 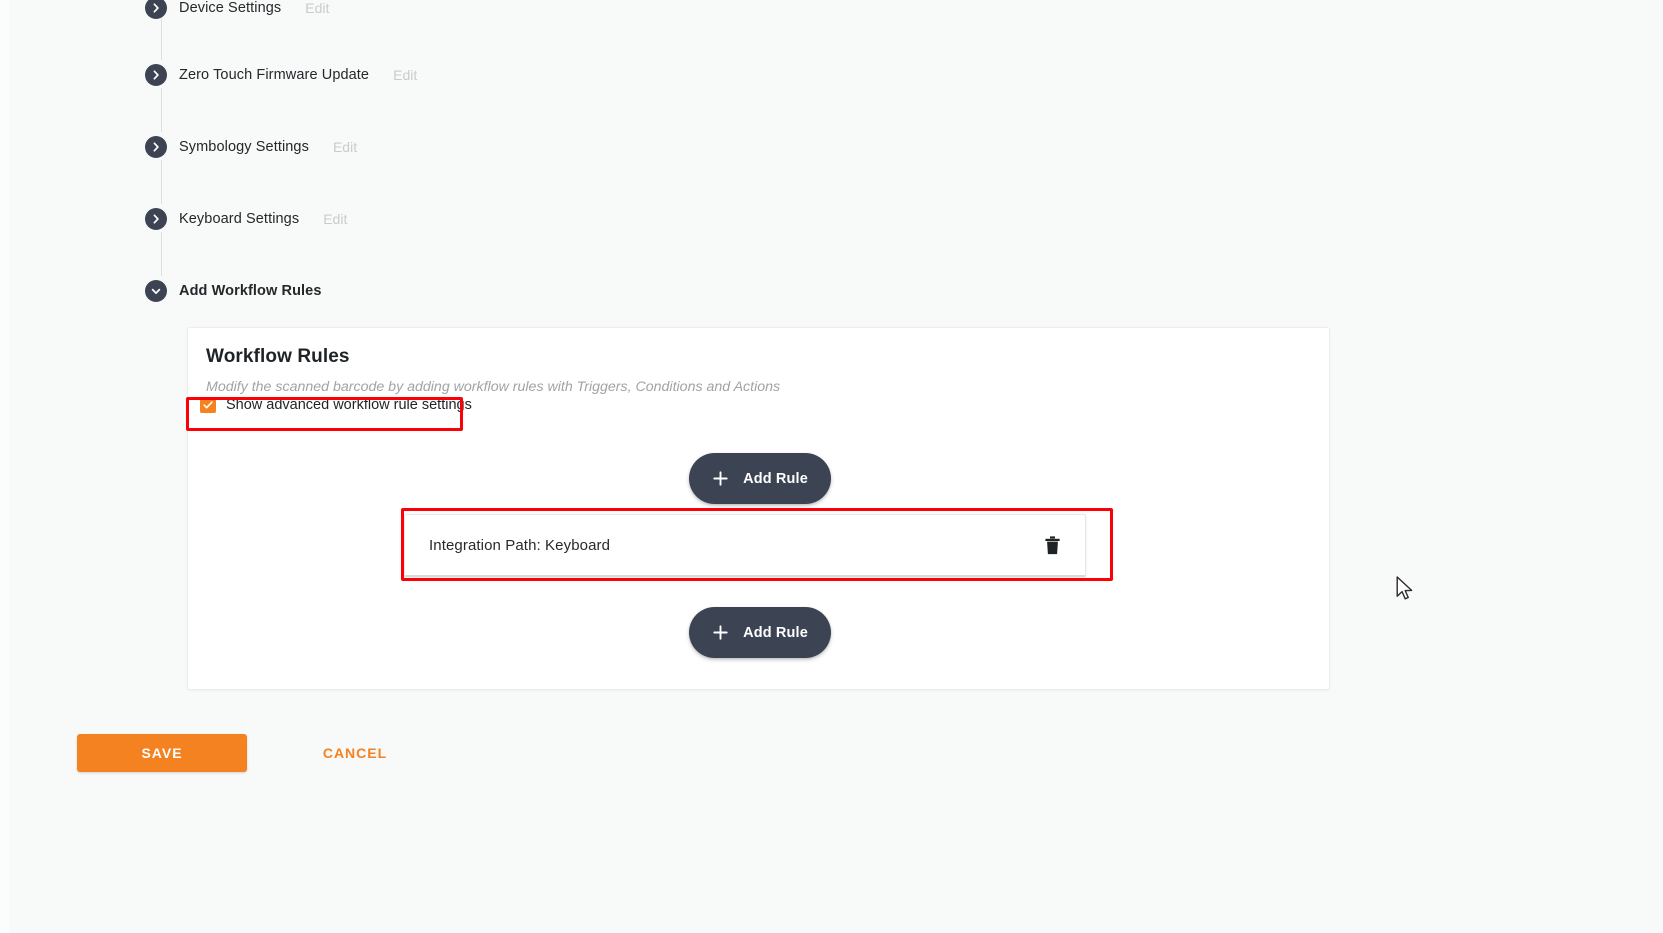 I want to click on stepper-item-symbology-settings: Symbology Settings Edit, so click(x=251, y=147).